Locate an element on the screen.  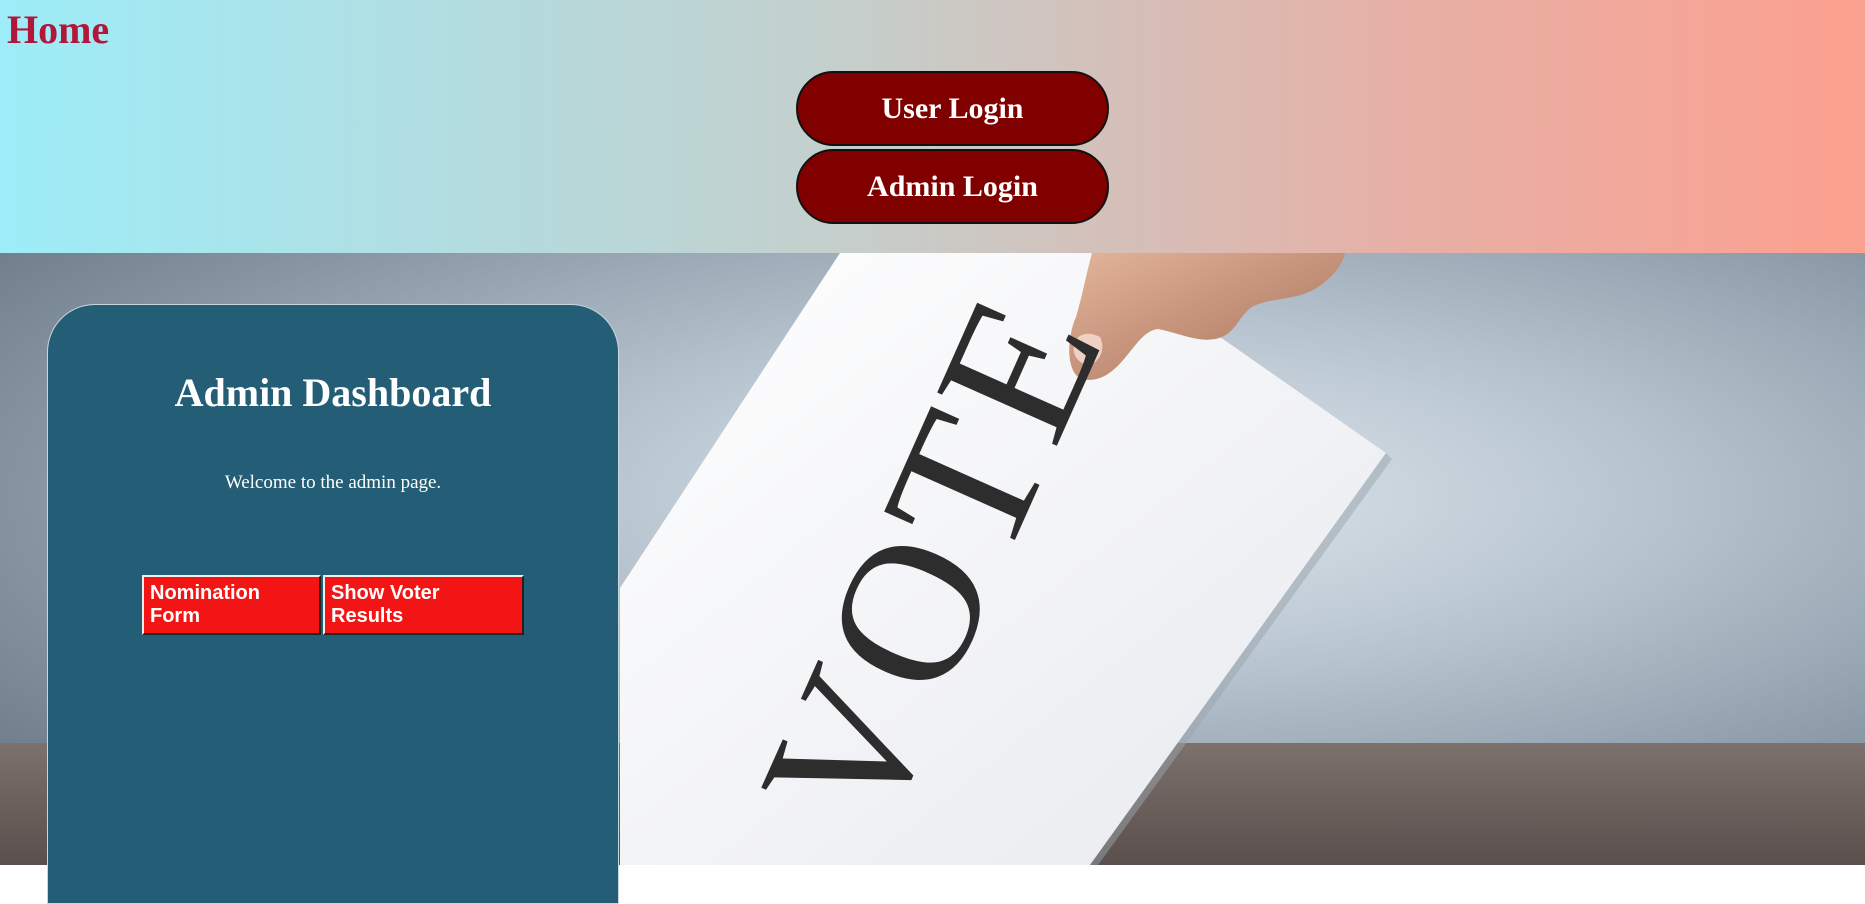
home-link: Home is located at coordinates (58, 30).